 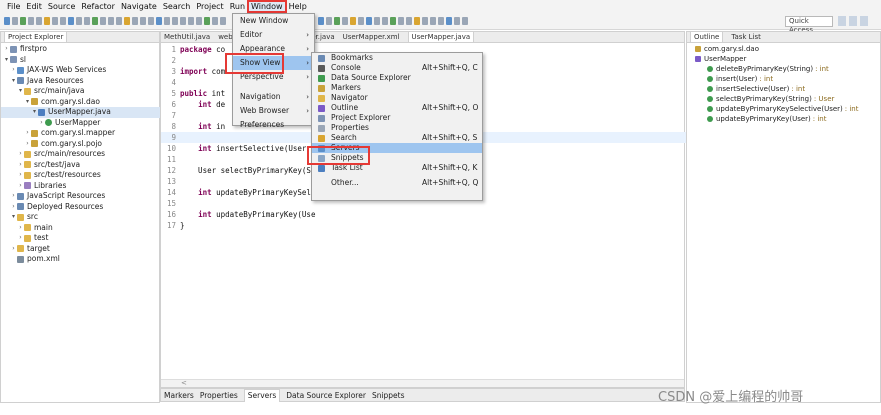 What do you see at coordinates (822, 69) in the screenshot?
I see `outline-item-type: : int` at bounding box center [822, 69].